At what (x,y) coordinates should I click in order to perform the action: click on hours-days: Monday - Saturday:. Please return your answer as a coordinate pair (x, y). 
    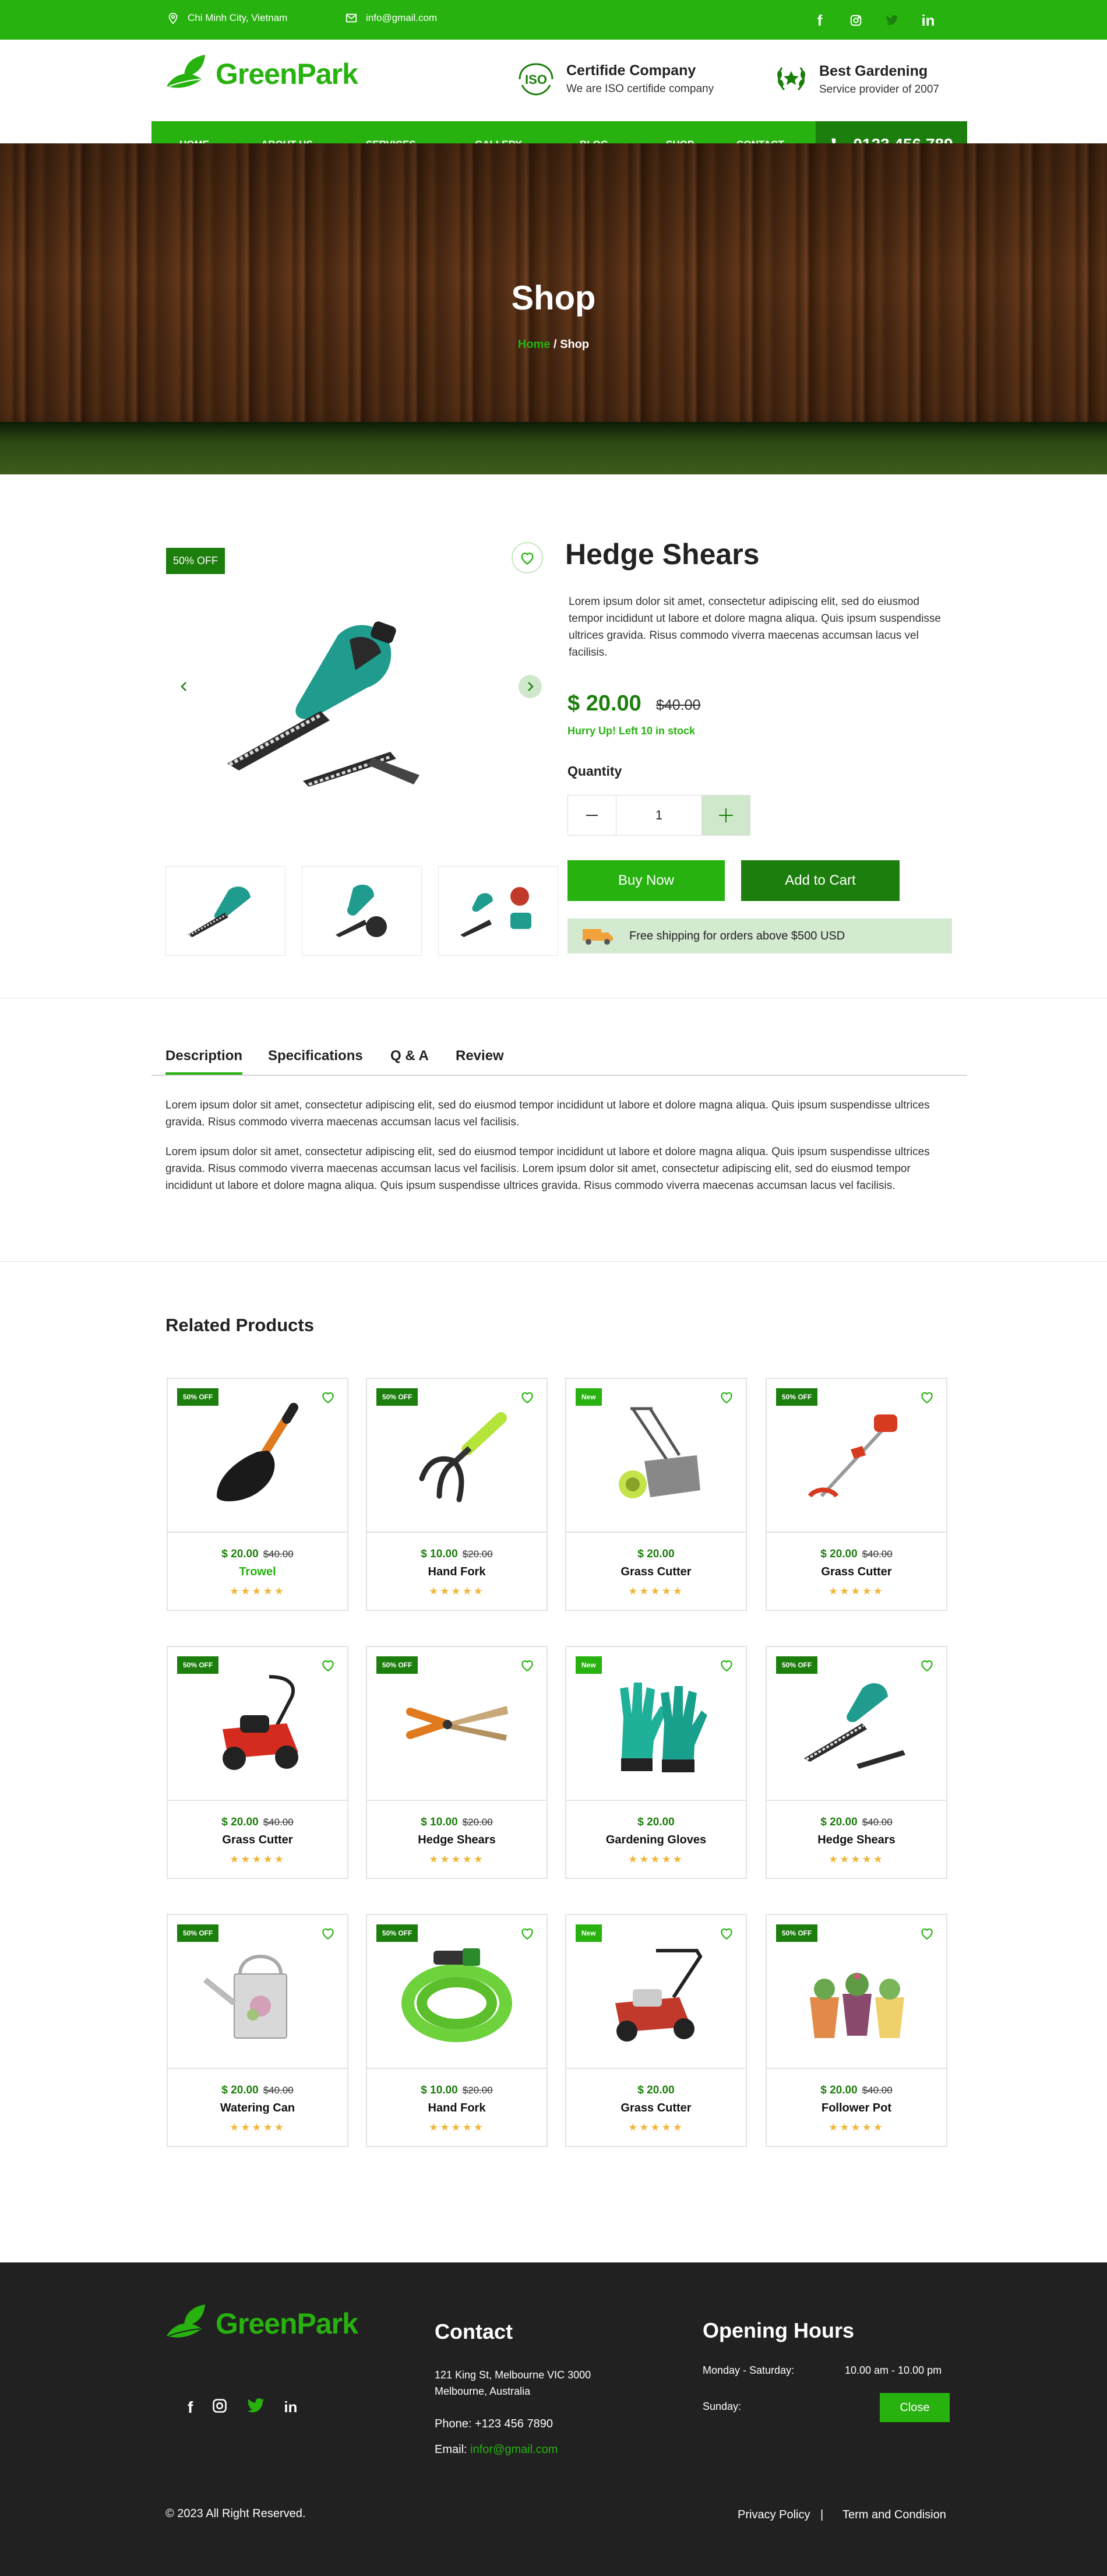
    Looking at the image, I should click on (749, 2370).